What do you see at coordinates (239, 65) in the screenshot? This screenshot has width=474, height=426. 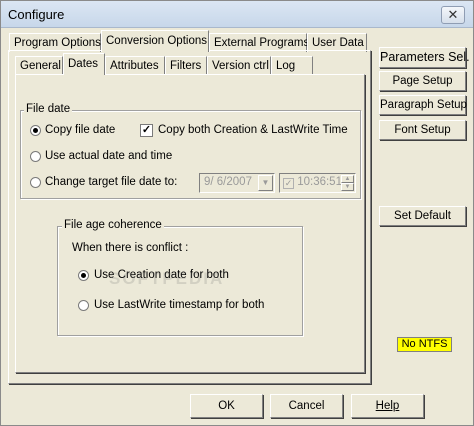 I see `tab-version-ctrl: Version ctrl` at bounding box center [239, 65].